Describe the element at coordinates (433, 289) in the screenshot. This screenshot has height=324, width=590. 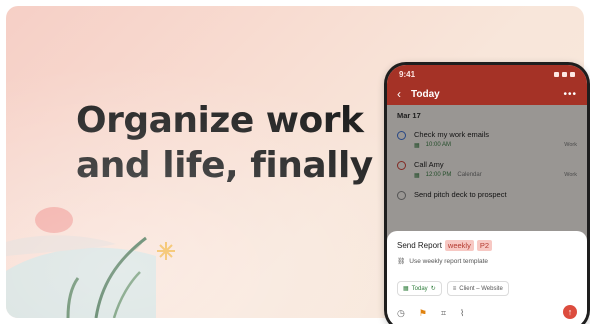
I see `repeat-icon: ↻` at that location.